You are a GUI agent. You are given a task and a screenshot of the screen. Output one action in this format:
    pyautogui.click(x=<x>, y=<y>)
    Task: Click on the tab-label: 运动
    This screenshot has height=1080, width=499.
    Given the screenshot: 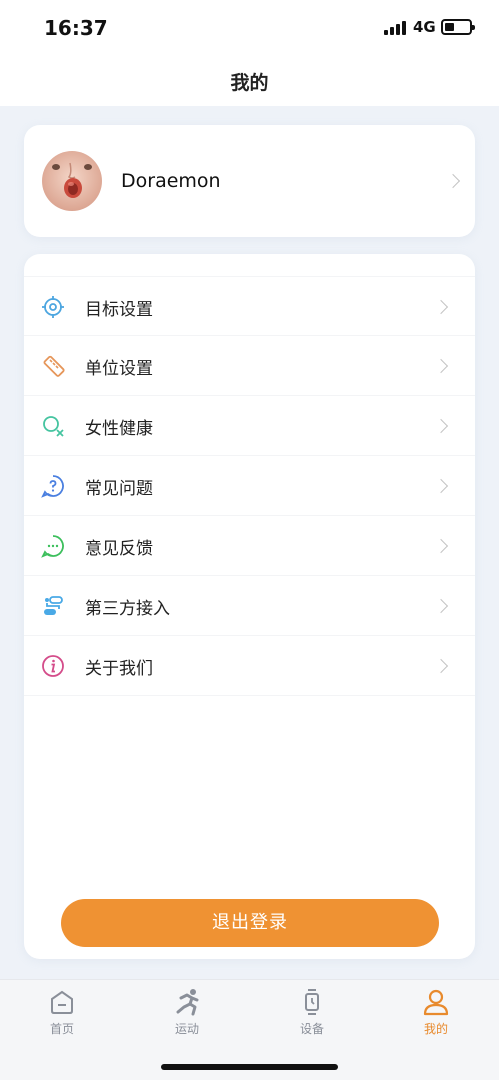 What is the action you would take?
    pyautogui.click(x=186, y=1029)
    